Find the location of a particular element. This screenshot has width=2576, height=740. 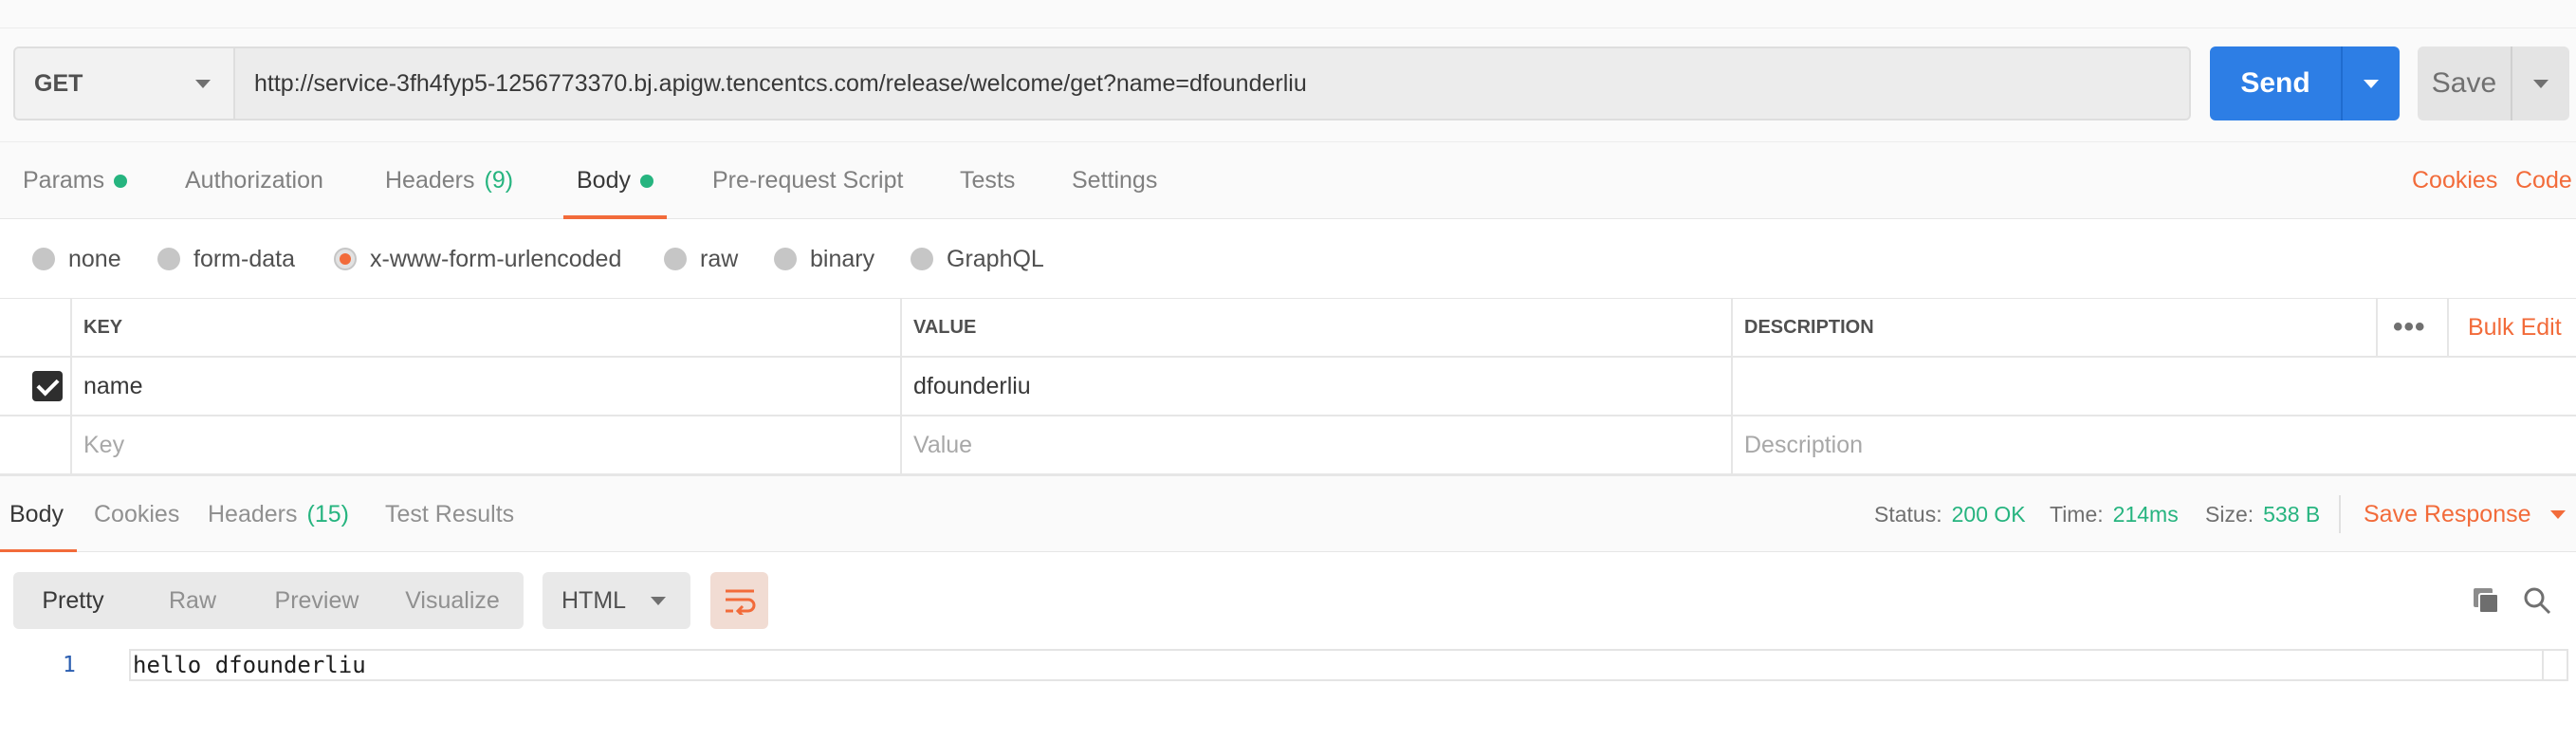

wrap-lines-button is located at coordinates (739, 600).